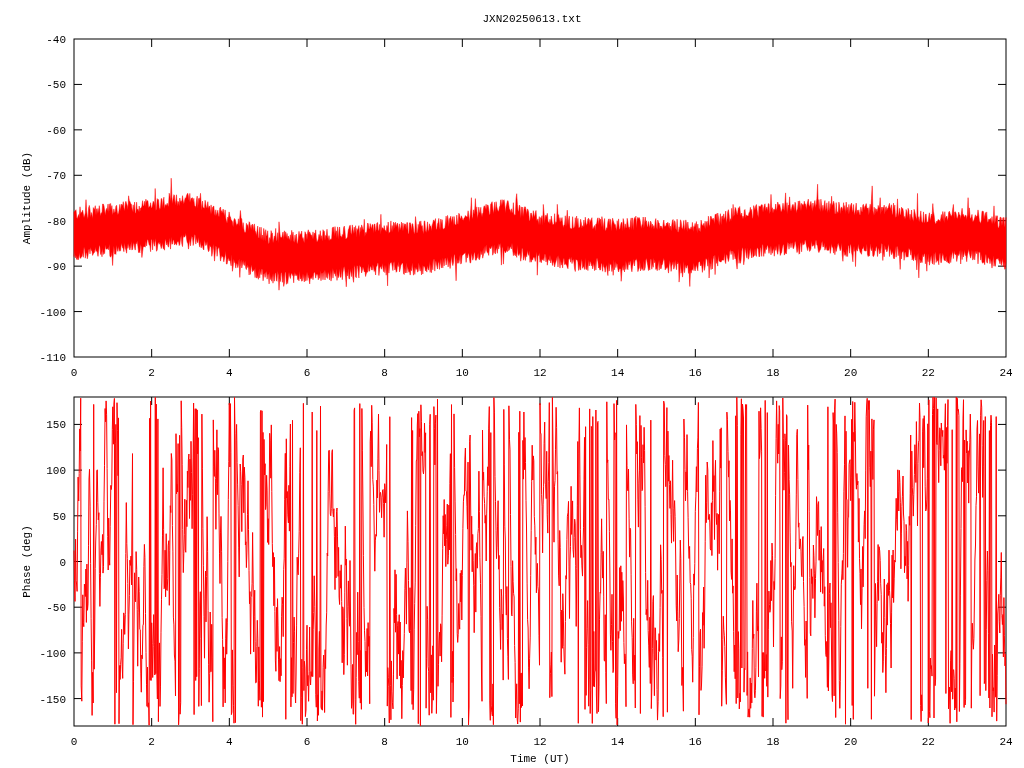 The height and width of the screenshot is (768, 1024). What do you see at coordinates (540, 759) in the screenshot?
I see `axis-label: Time (UT)` at bounding box center [540, 759].